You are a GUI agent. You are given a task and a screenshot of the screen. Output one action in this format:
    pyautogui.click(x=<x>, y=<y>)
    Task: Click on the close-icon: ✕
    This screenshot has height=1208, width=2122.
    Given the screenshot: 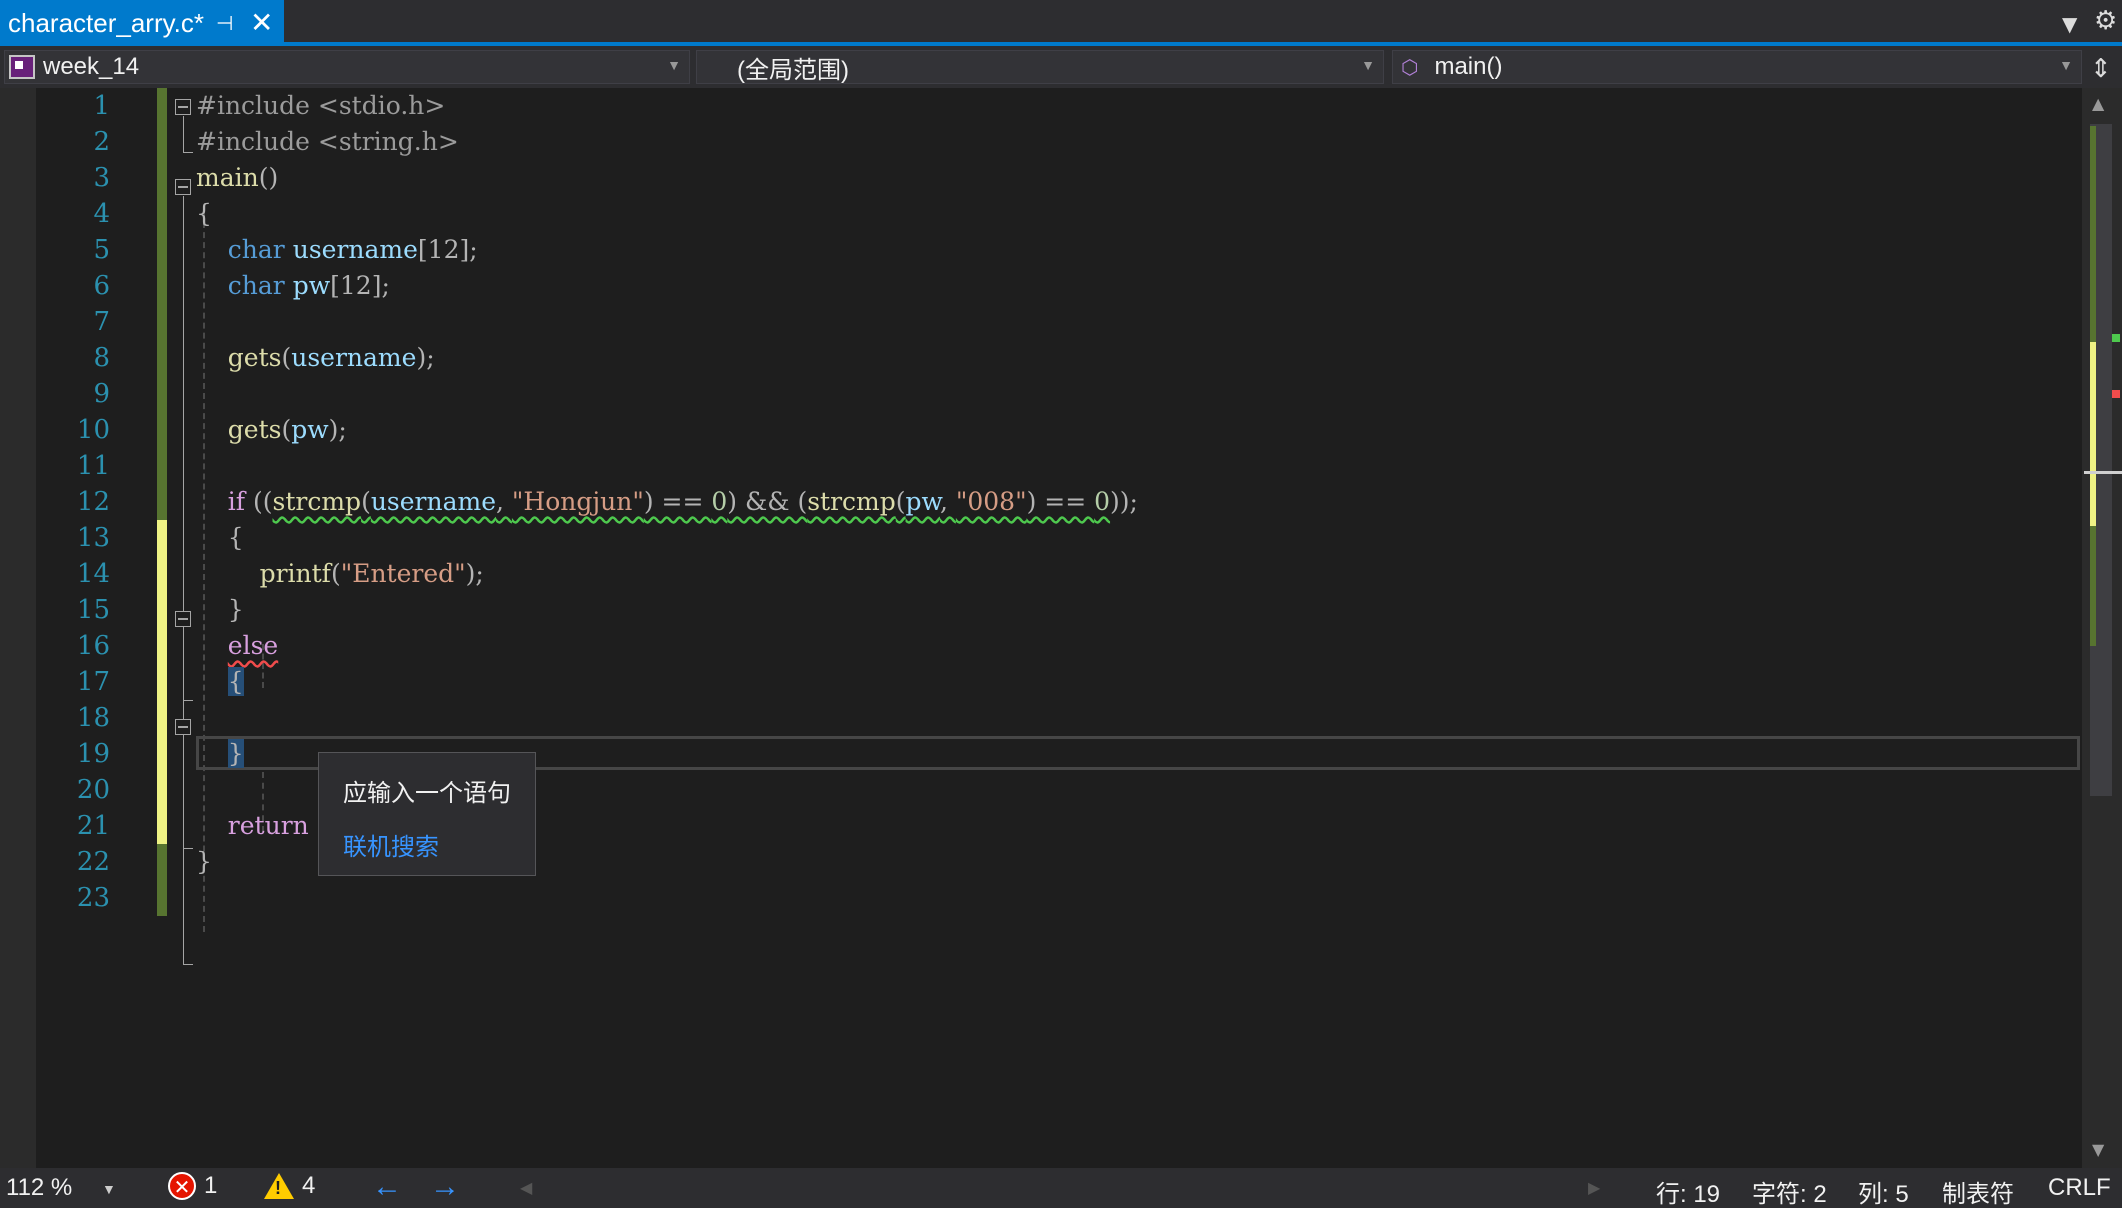 What is the action you would take?
    pyautogui.click(x=261, y=22)
    